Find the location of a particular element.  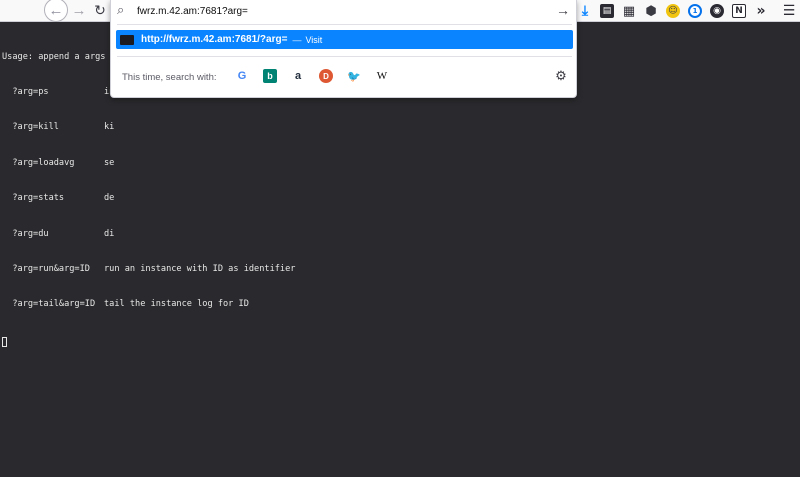

toolbar-extensions: ⤓ ▤ ▦ ⬢ ☺ 1 ◉ N » ☰ is located at coordinates (689, 11).